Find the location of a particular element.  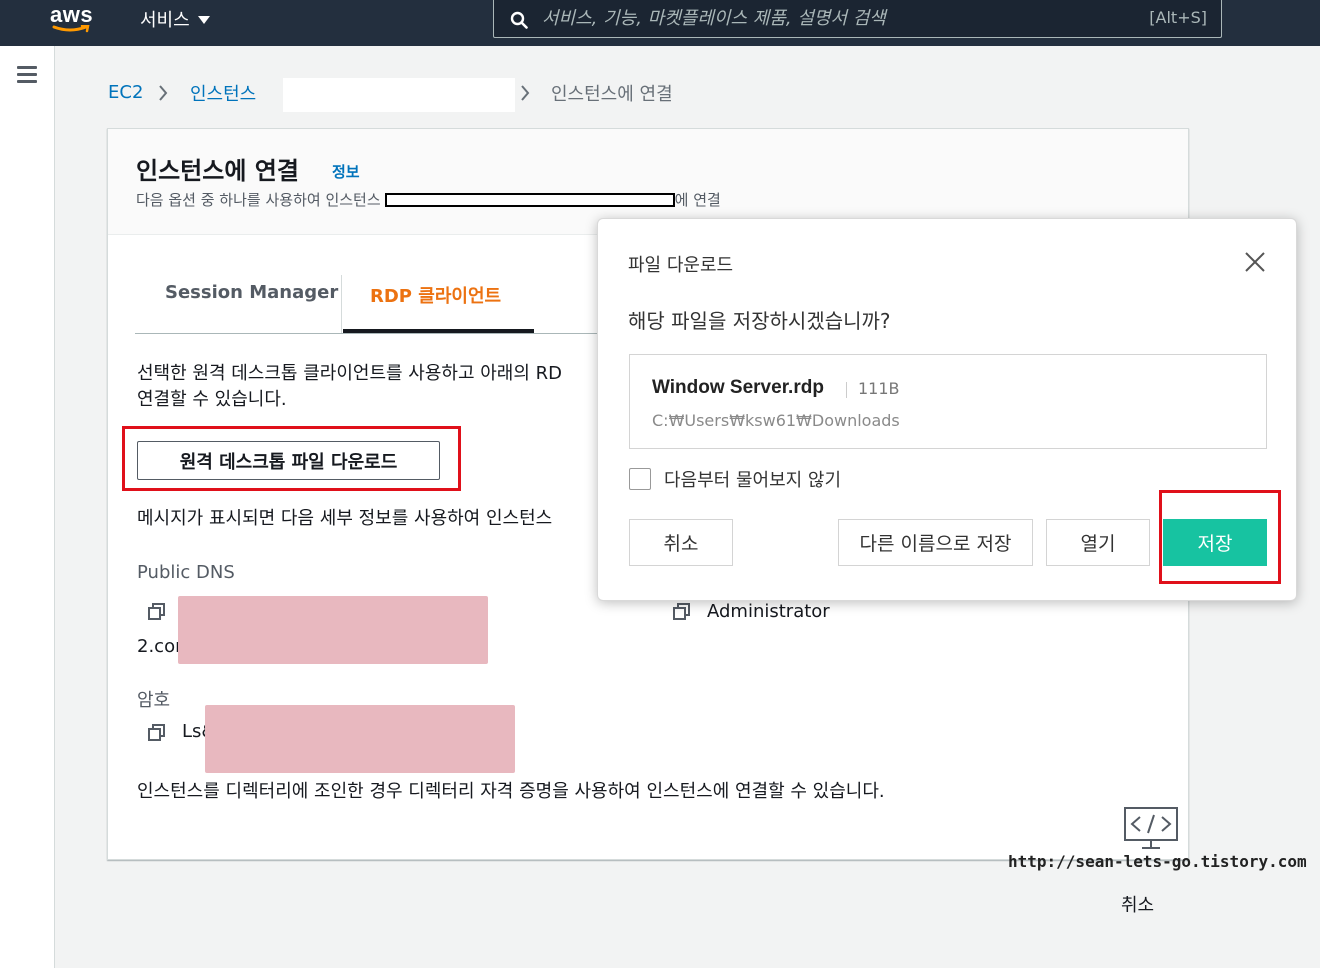

redacted-dns is located at coordinates (333, 630).